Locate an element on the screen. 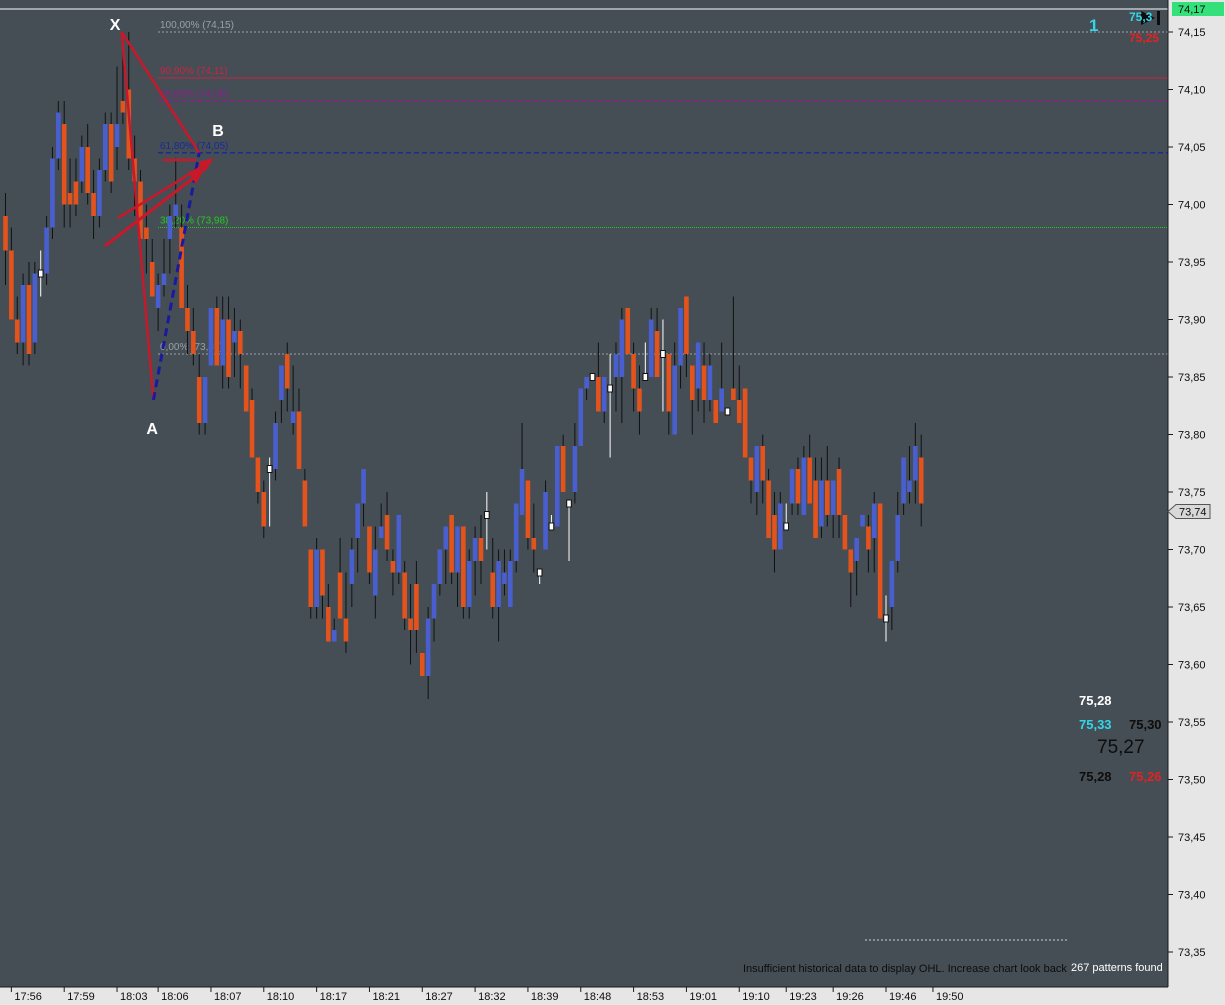 Image resolution: width=1225 pixels, height=1005 pixels. x-tick-label-7: 18:21 is located at coordinates (386, 997).